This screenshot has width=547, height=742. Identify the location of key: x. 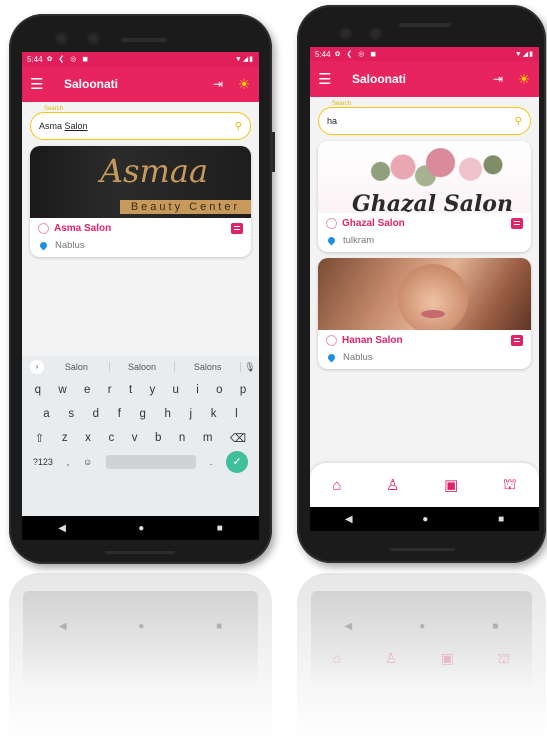
(88, 438).